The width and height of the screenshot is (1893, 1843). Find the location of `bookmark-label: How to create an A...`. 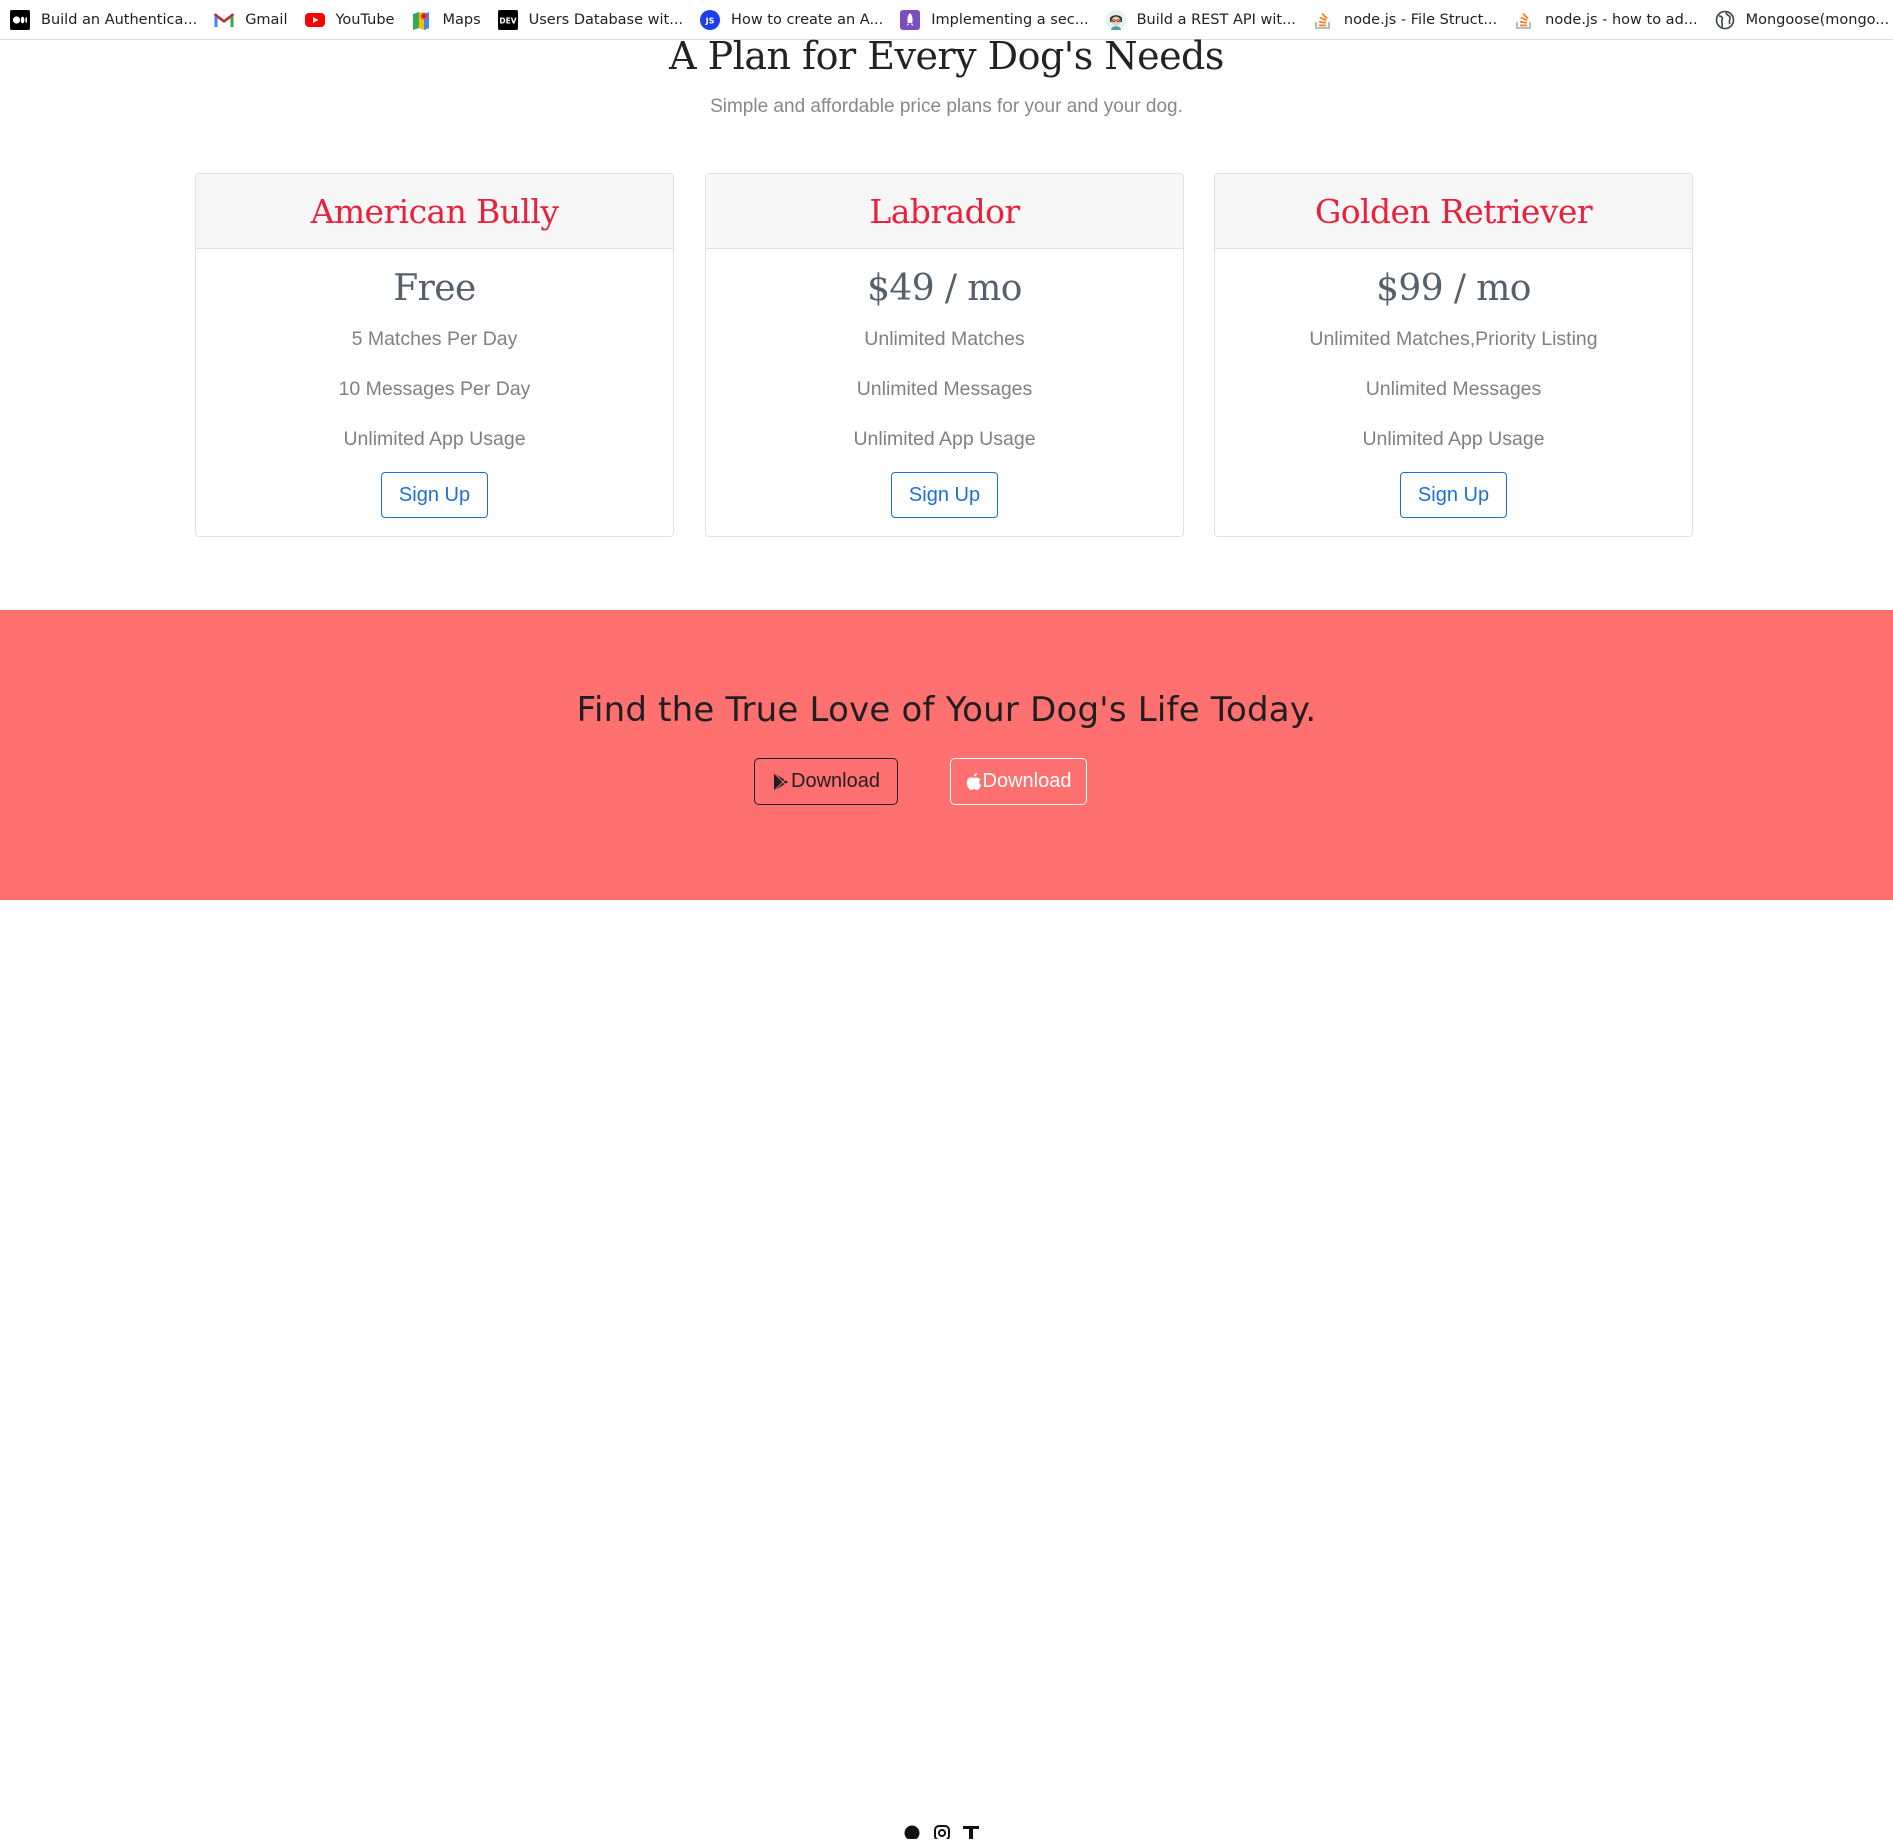

bookmark-label: How to create an A... is located at coordinates (807, 19).